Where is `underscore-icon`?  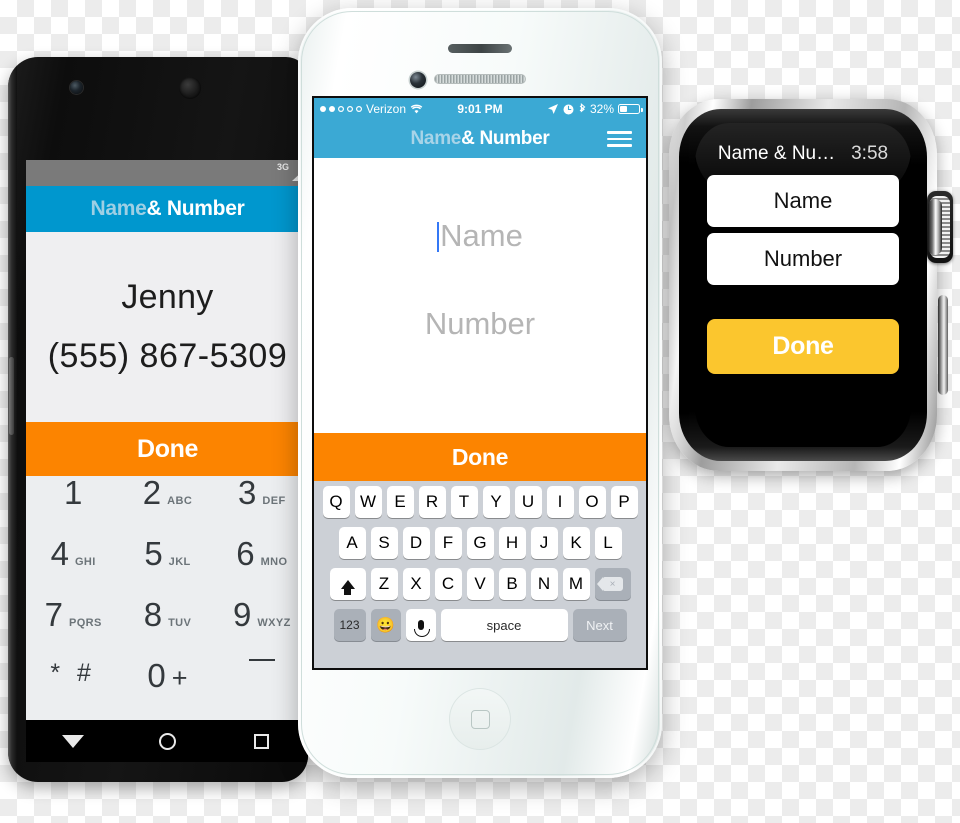
underscore-icon is located at coordinates (261, 660).